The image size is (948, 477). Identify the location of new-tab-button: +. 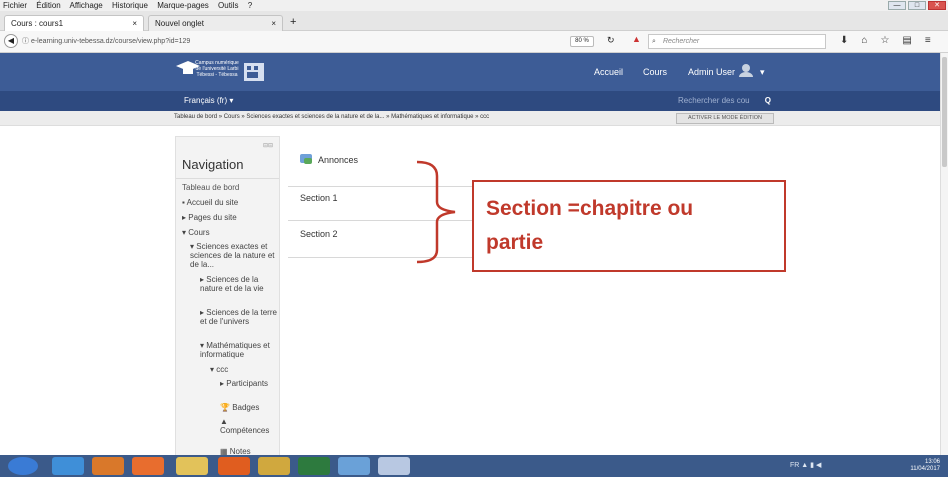
(293, 22).